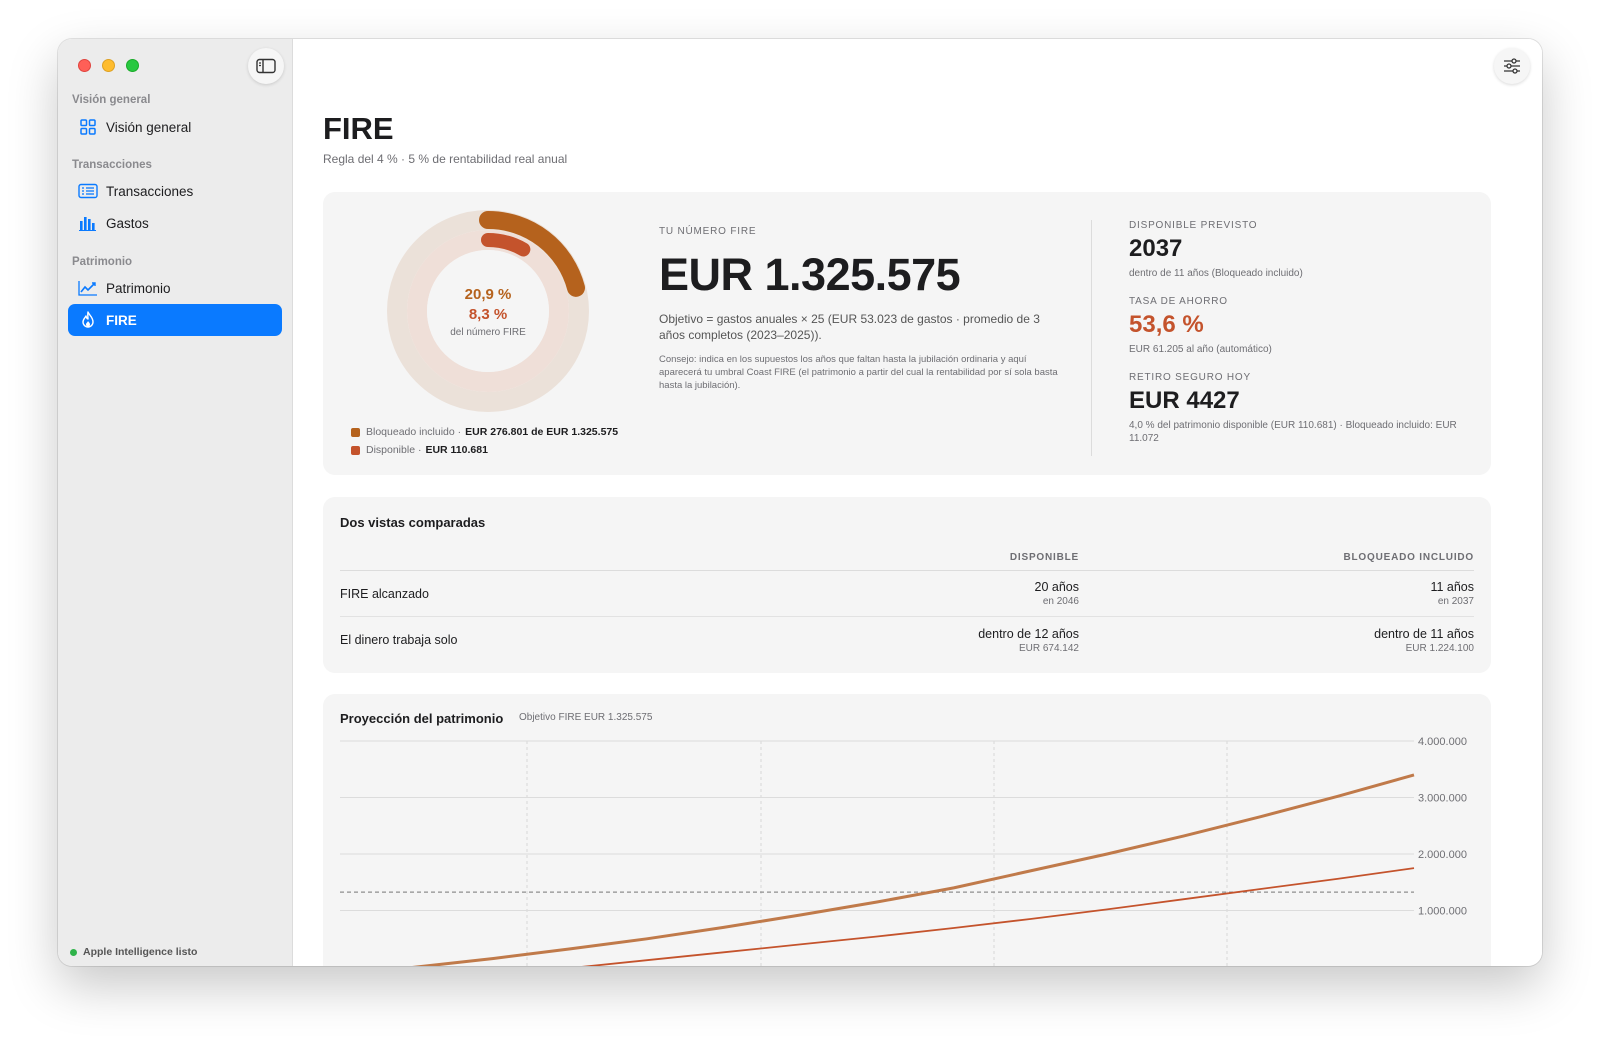 This screenshot has width=1600, height=1043. Describe the element at coordinates (121, 320) in the screenshot. I see `sidebar-item-label: FIRE` at that location.